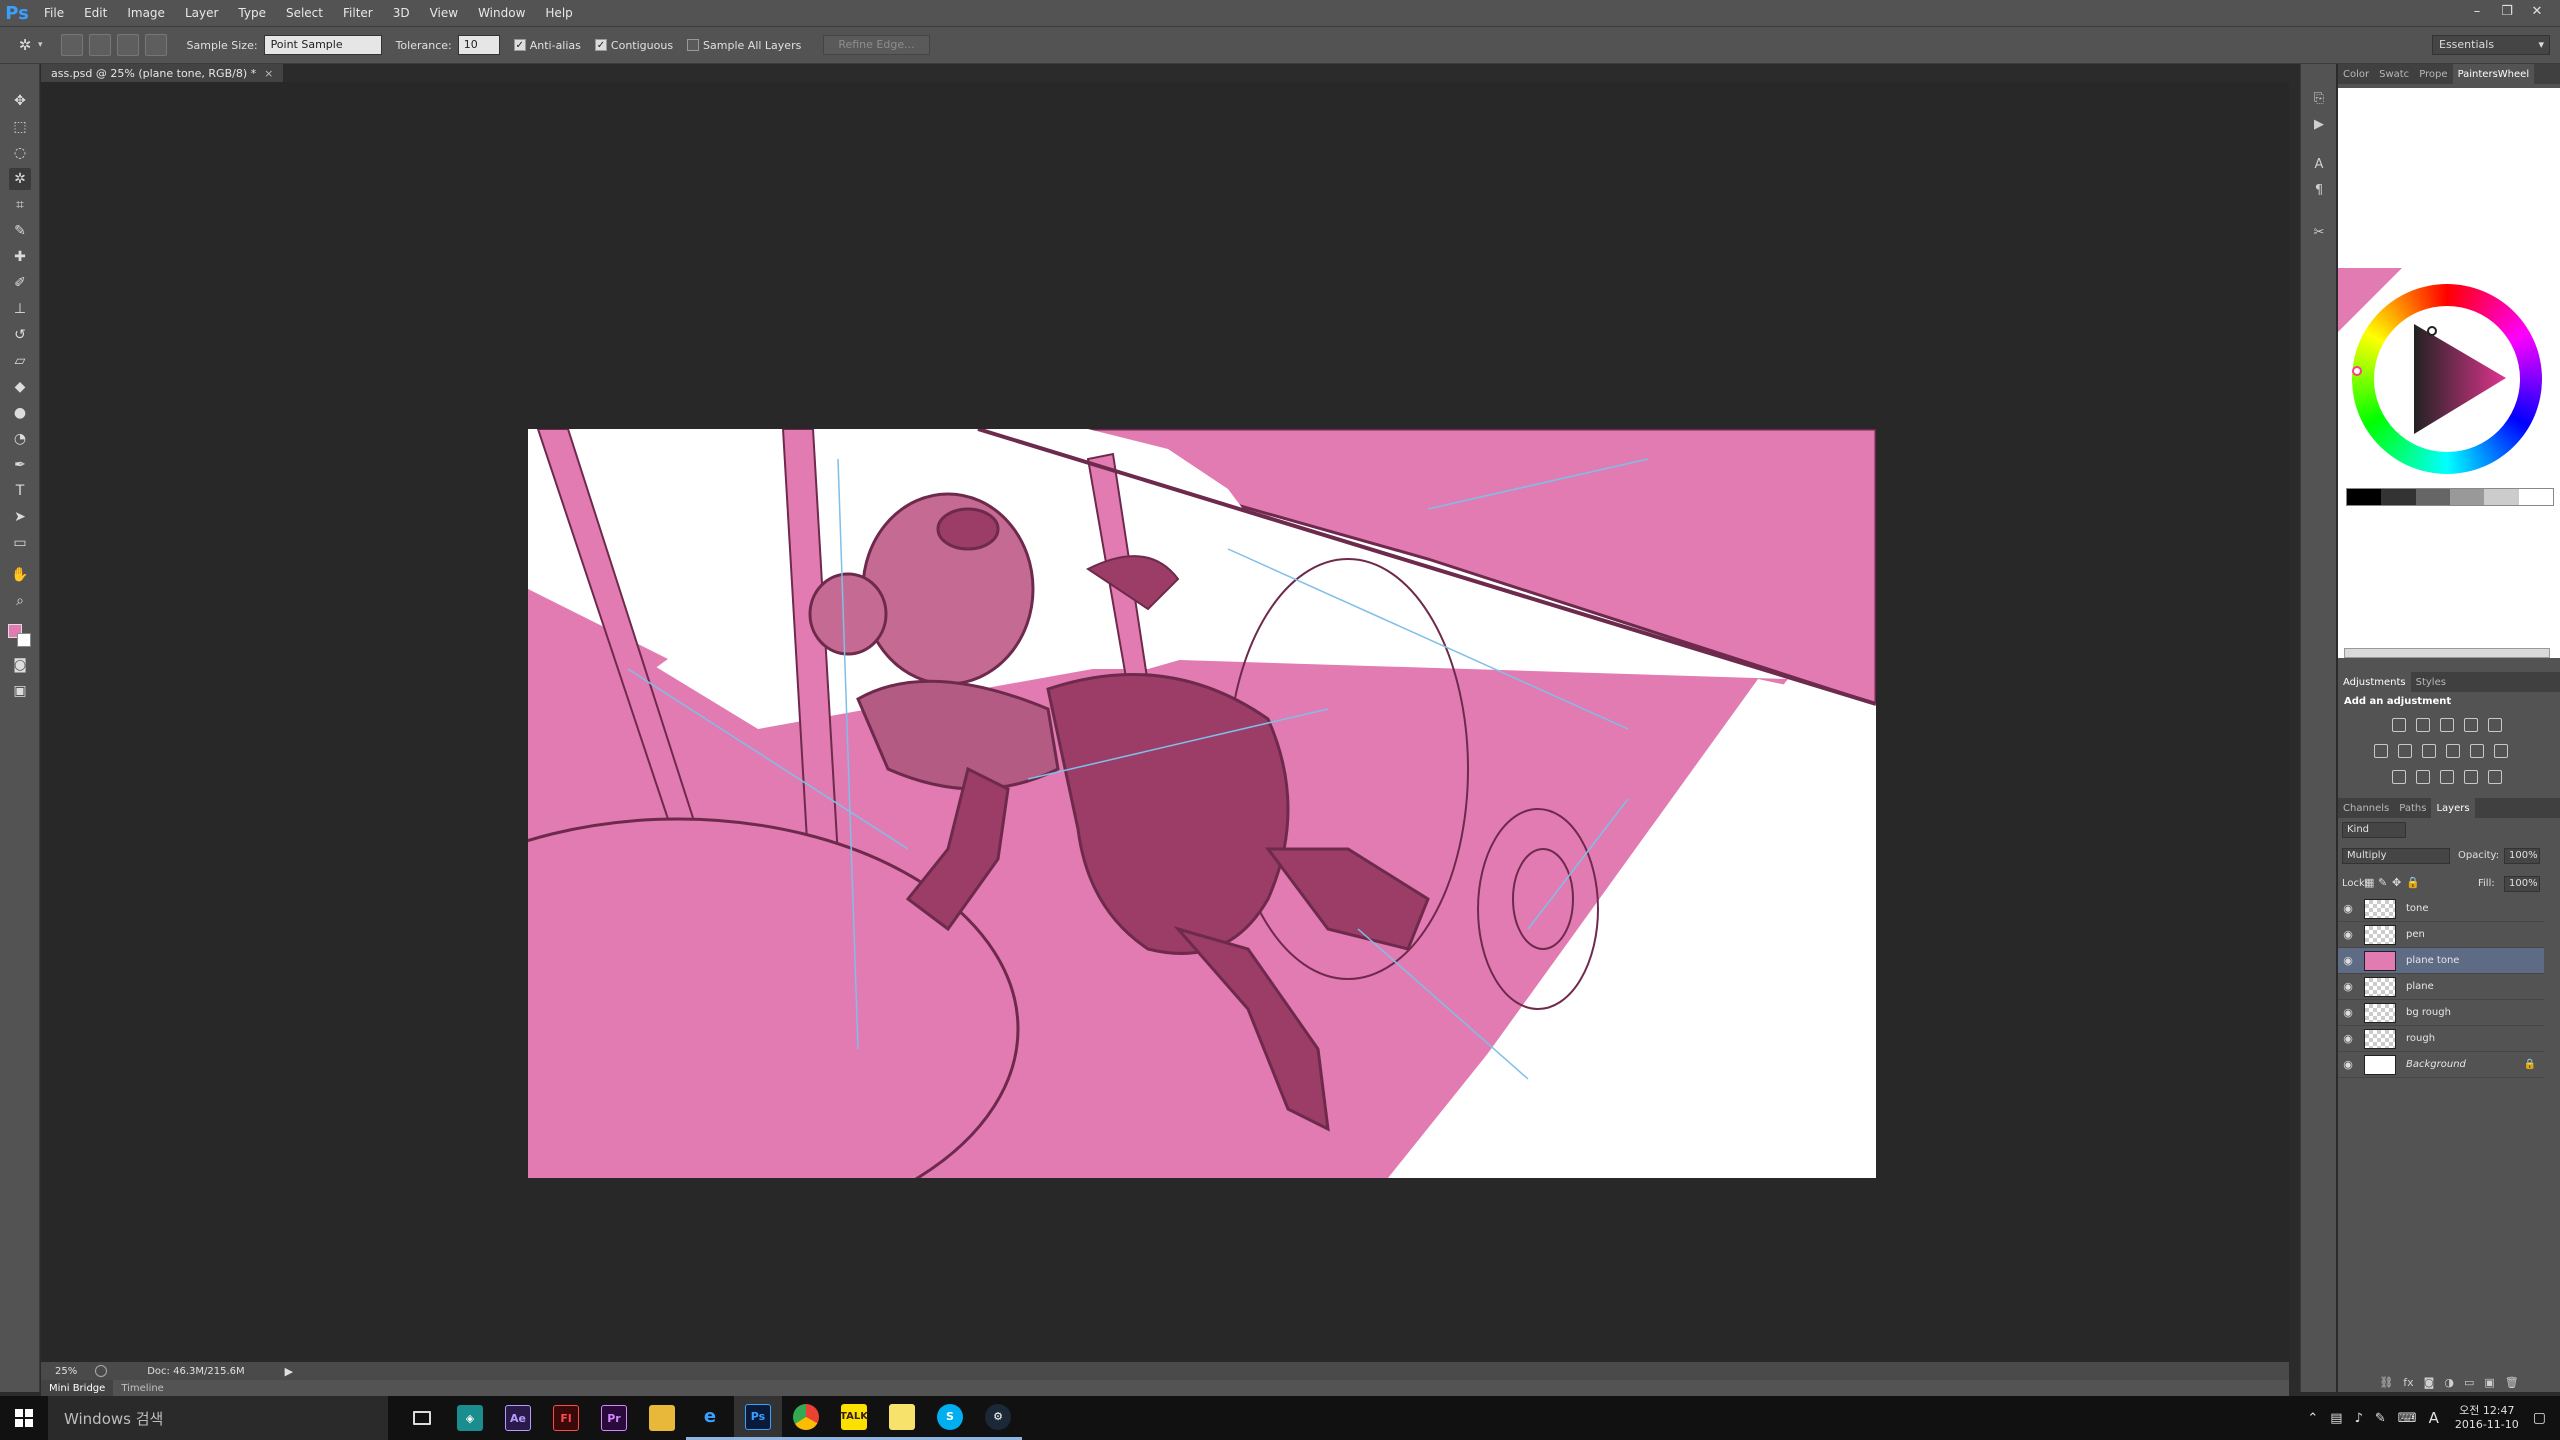  What do you see at coordinates (2359, 1418) in the screenshot?
I see `volume-icon: ♪` at bounding box center [2359, 1418].